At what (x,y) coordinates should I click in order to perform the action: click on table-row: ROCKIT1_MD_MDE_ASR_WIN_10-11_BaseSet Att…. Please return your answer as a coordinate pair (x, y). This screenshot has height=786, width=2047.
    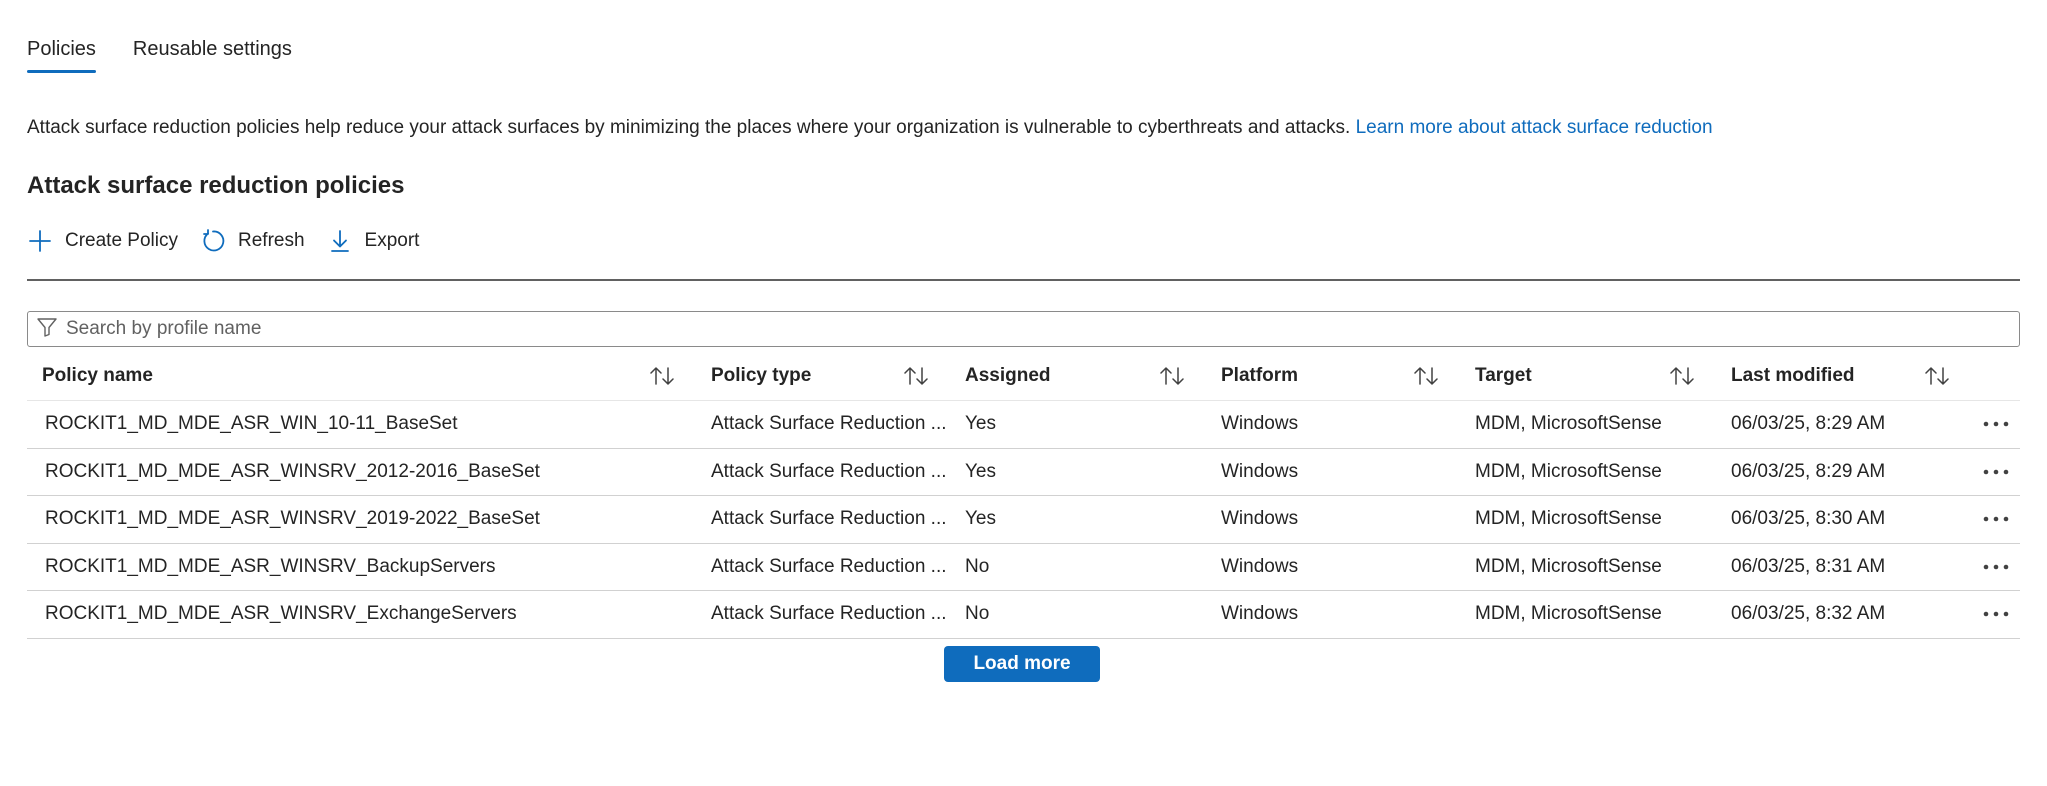
    Looking at the image, I should click on (1023, 425).